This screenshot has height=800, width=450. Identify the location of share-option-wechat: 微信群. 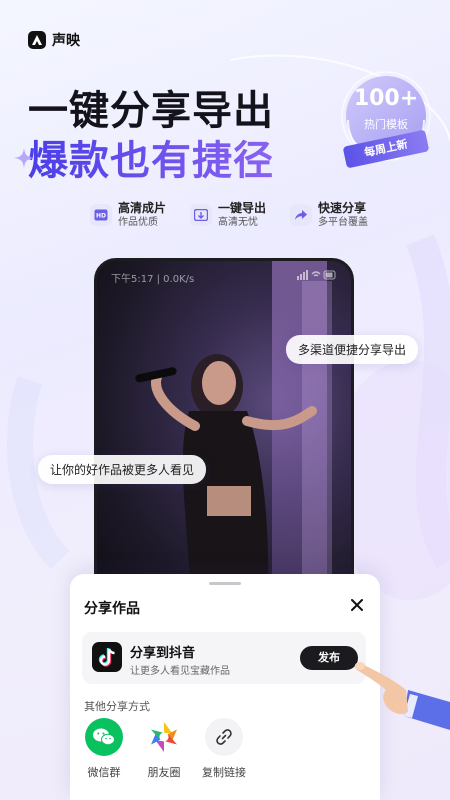
(104, 749).